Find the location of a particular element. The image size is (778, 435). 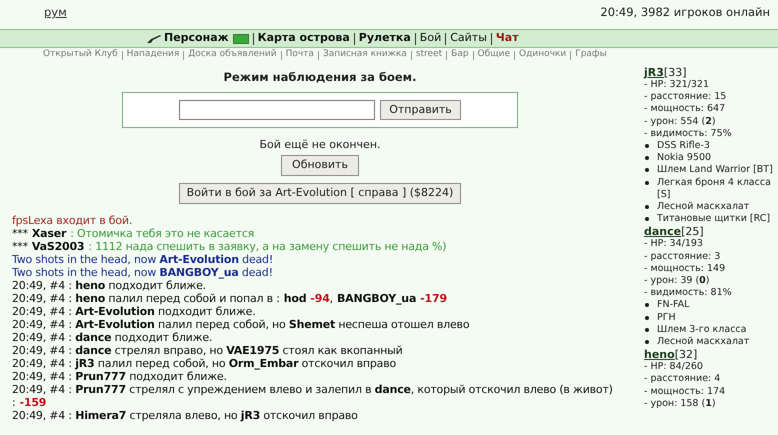

equipment-item: РГН is located at coordinates (666, 318).